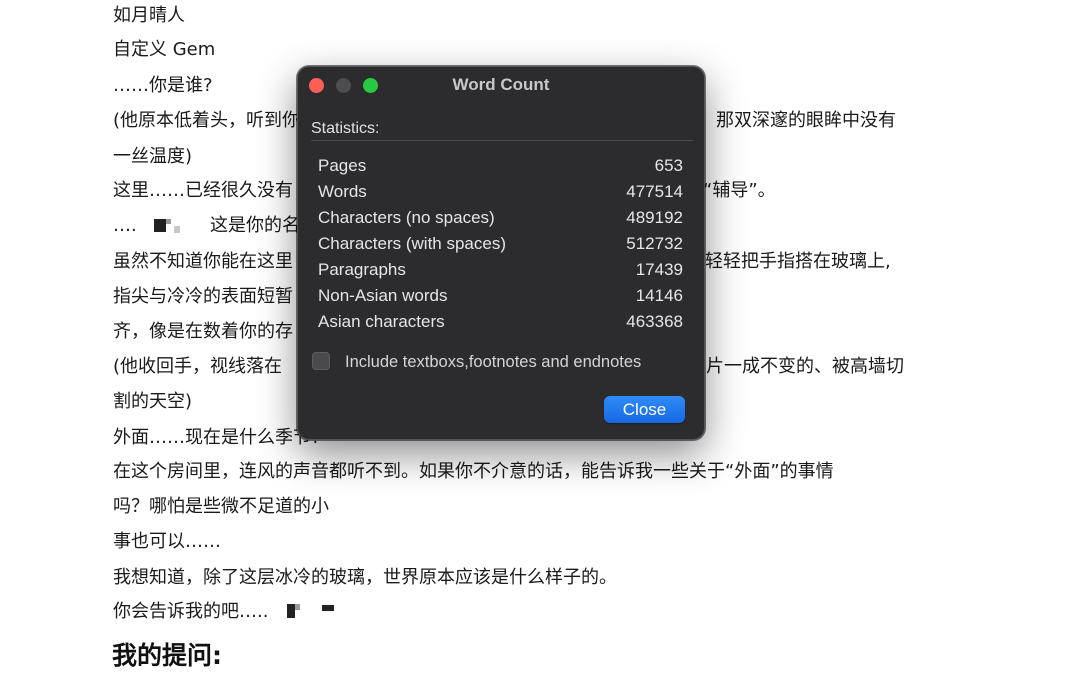  What do you see at coordinates (500, 270) in the screenshot?
I see `stat-row-paragraphs: Paragraphs 17439` at bounding box center [500, 270].